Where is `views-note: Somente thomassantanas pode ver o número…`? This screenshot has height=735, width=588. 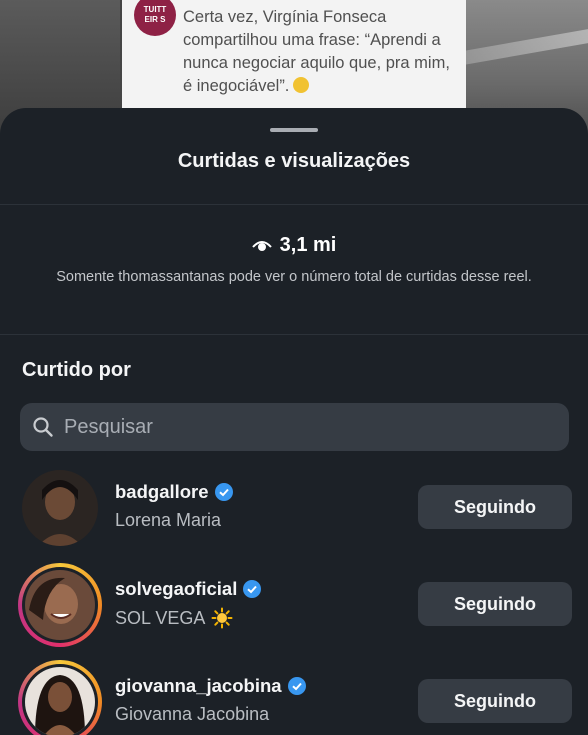 views-note: Somente thomassantanas pode ver o número… is located at coordinates (294, 277).